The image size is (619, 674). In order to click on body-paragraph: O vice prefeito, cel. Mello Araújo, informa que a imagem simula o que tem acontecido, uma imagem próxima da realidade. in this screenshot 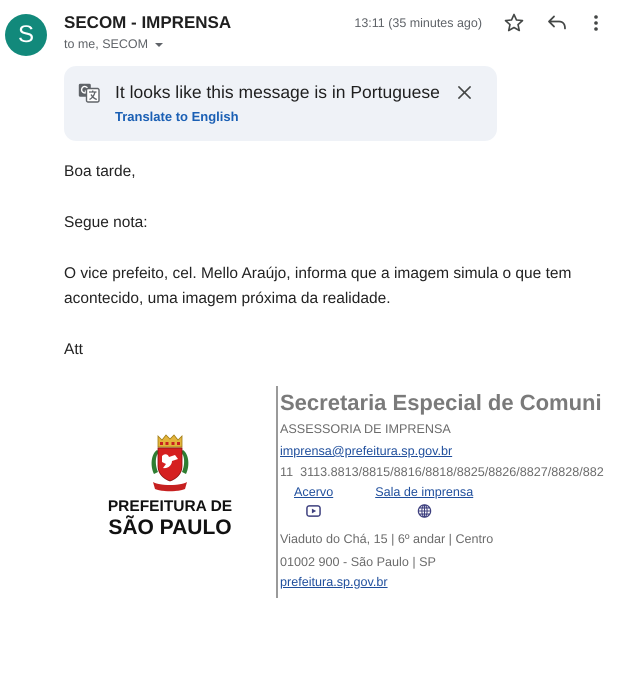, I will do `click(318, 286)`.